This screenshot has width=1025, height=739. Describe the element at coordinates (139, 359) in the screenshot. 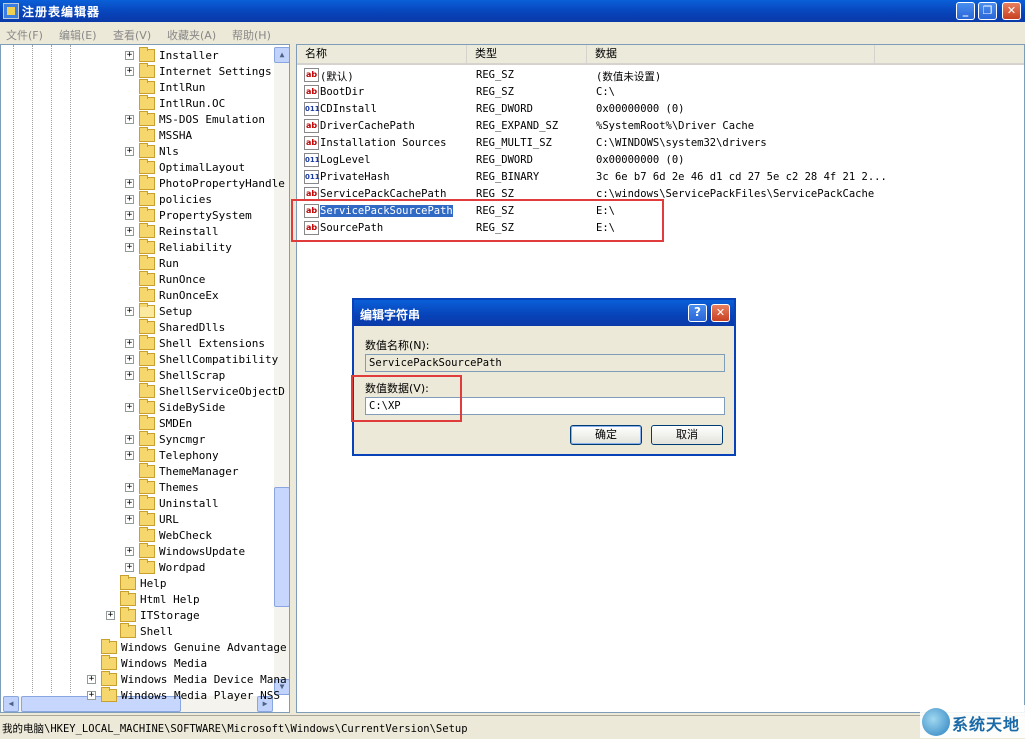

I see `tree-item: + ShellCompatibility` at that location.